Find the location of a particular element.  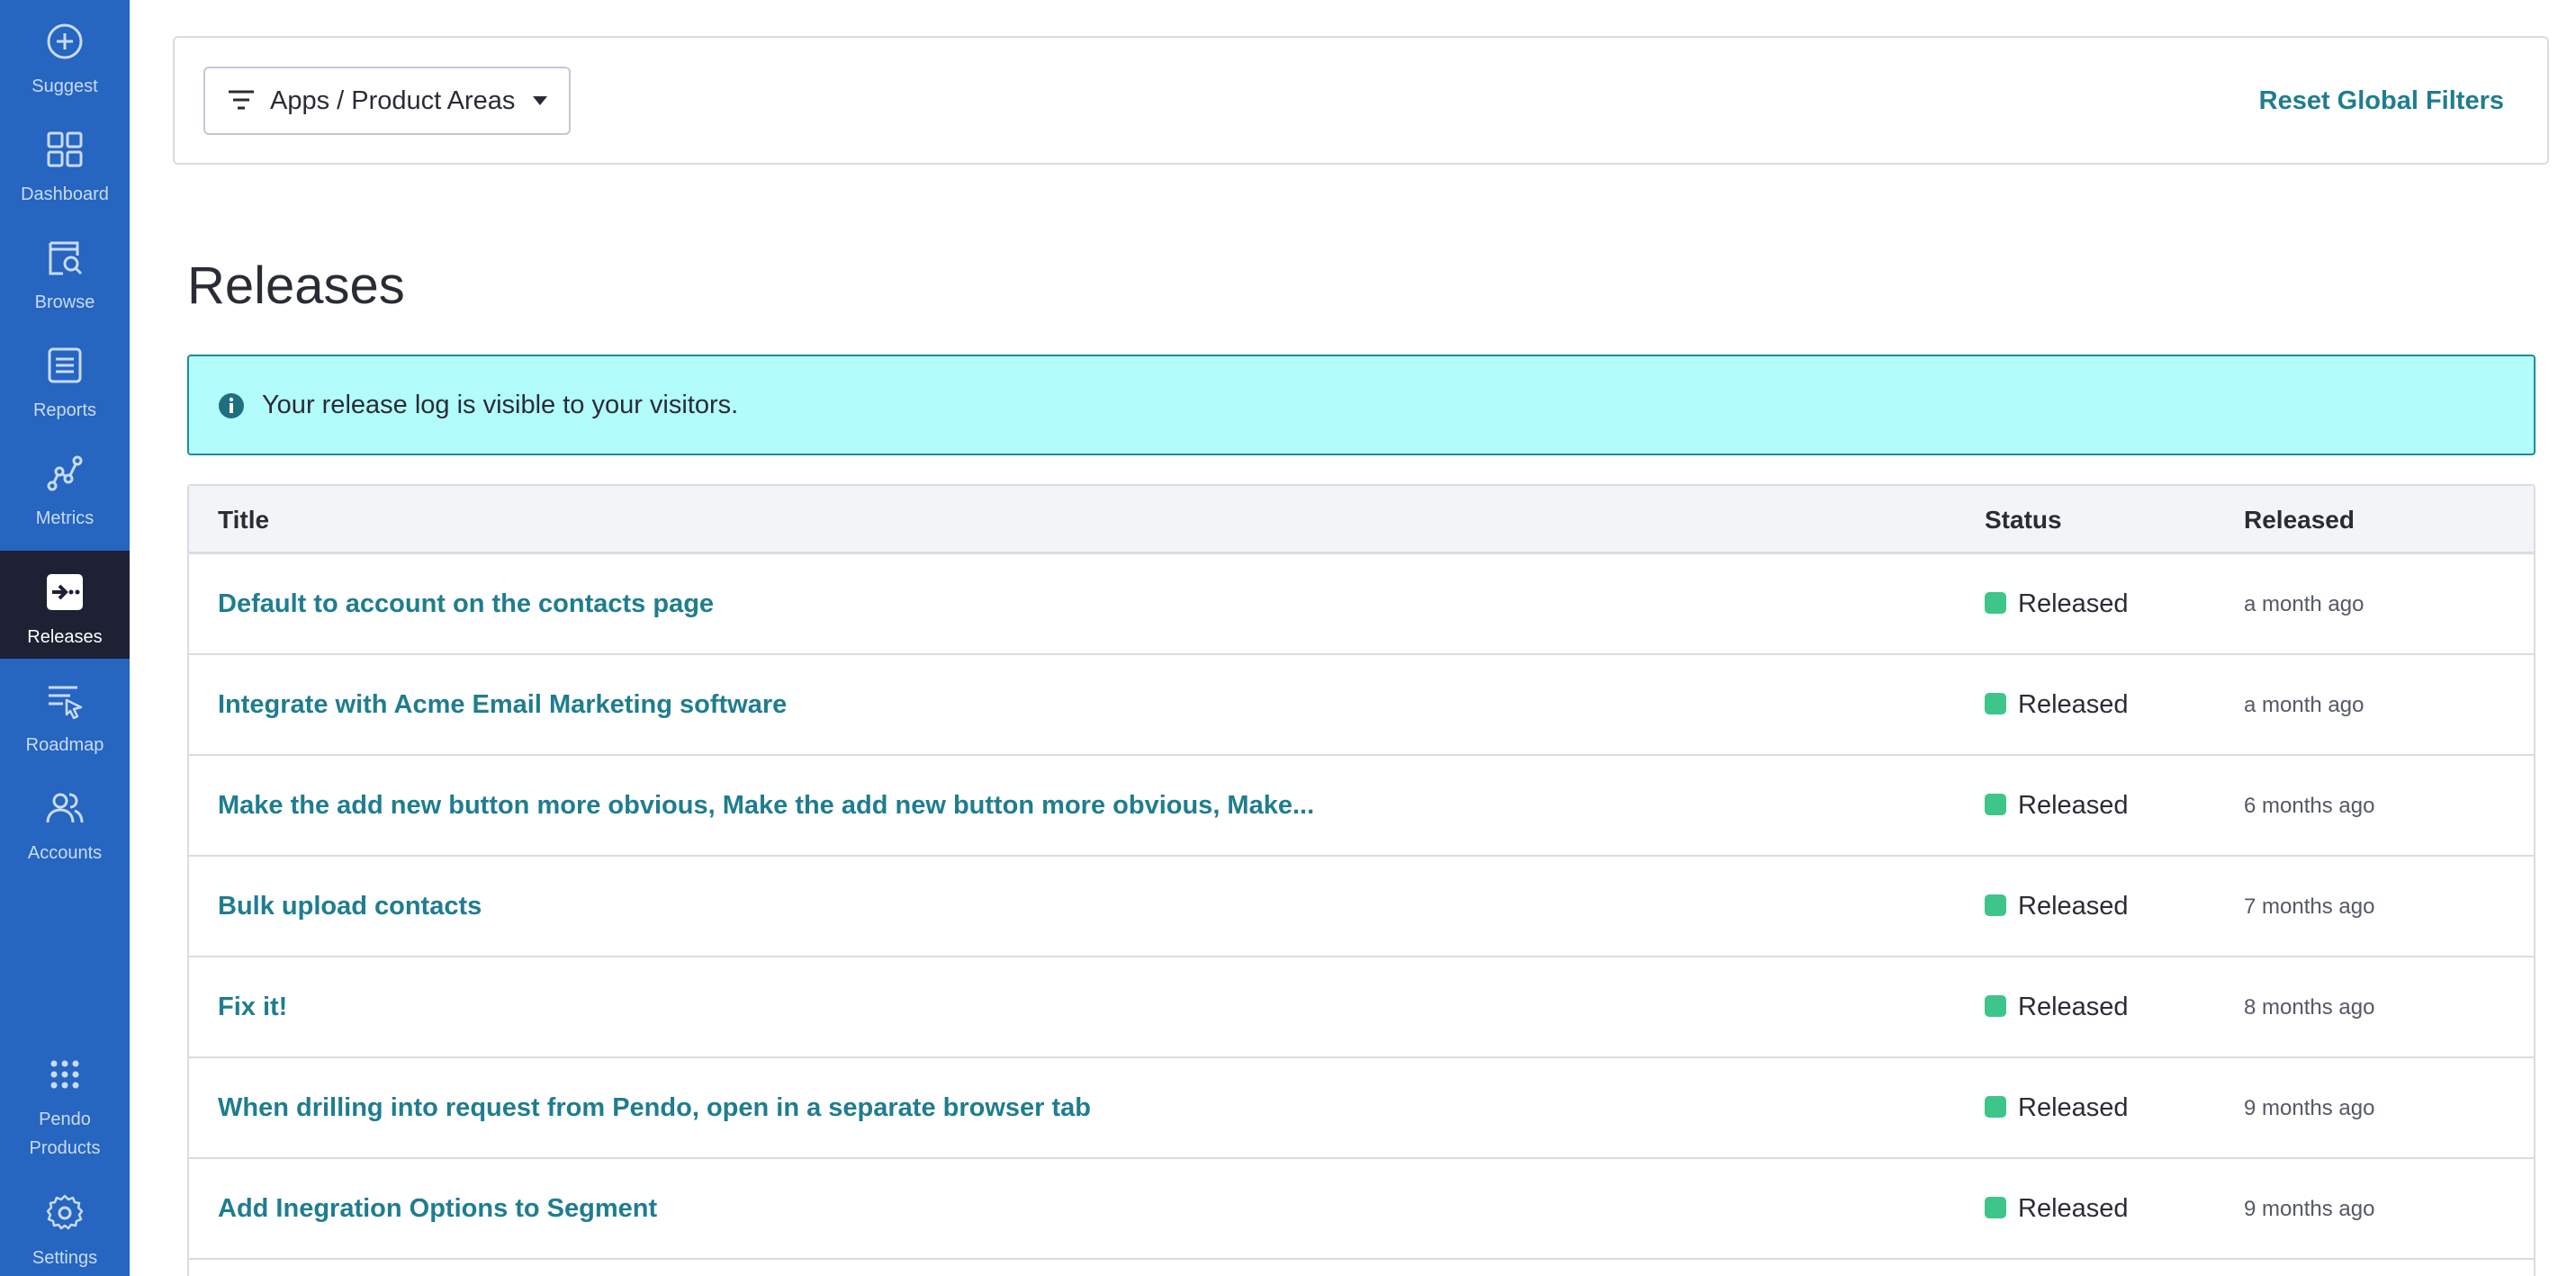

plus-circle-icon is located at coordinates (65, 41).